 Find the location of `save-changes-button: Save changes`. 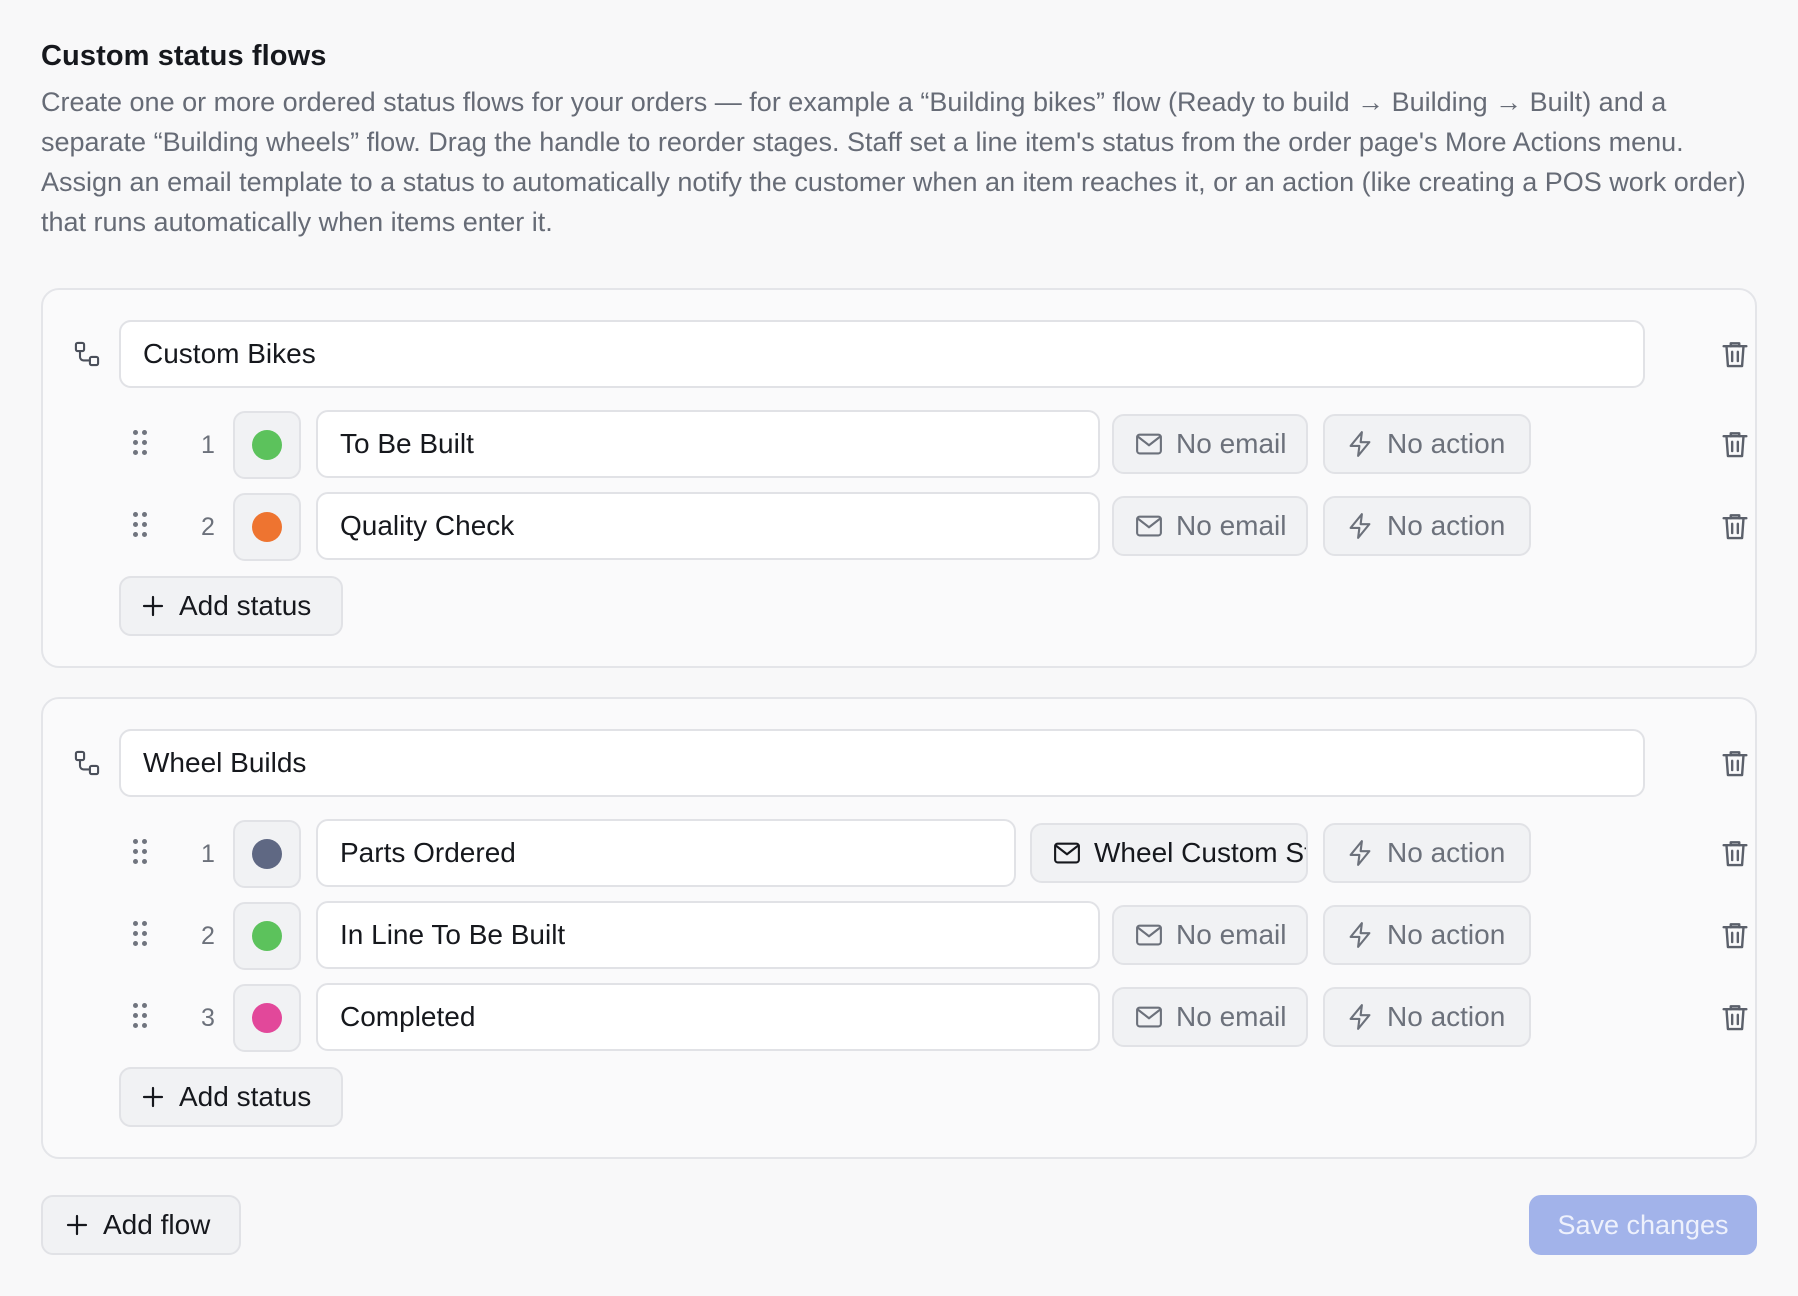

save-changes-button: Save changes is located at coordinates (1643, 1225).